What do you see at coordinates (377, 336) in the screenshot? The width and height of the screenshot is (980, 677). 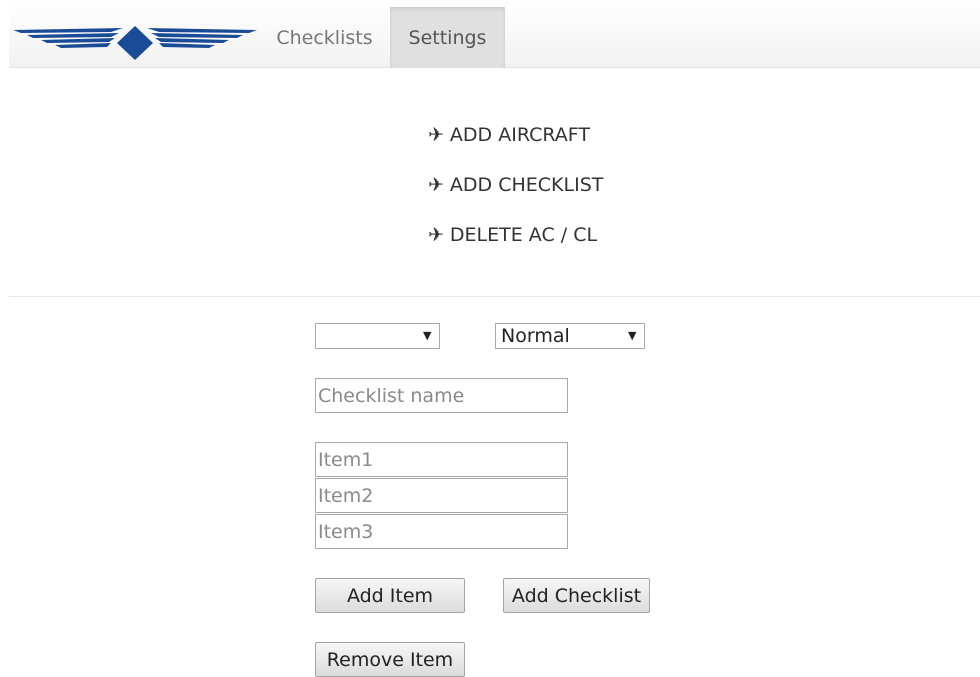 I see `aircraft-select` at bounding box center [377, 336].